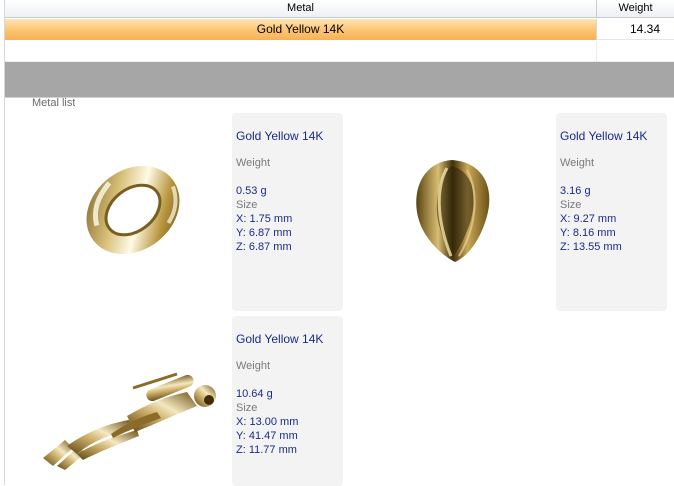 The width and height of the screenshot is (674, 486). I want to click on gray-band, so click(339, 79).